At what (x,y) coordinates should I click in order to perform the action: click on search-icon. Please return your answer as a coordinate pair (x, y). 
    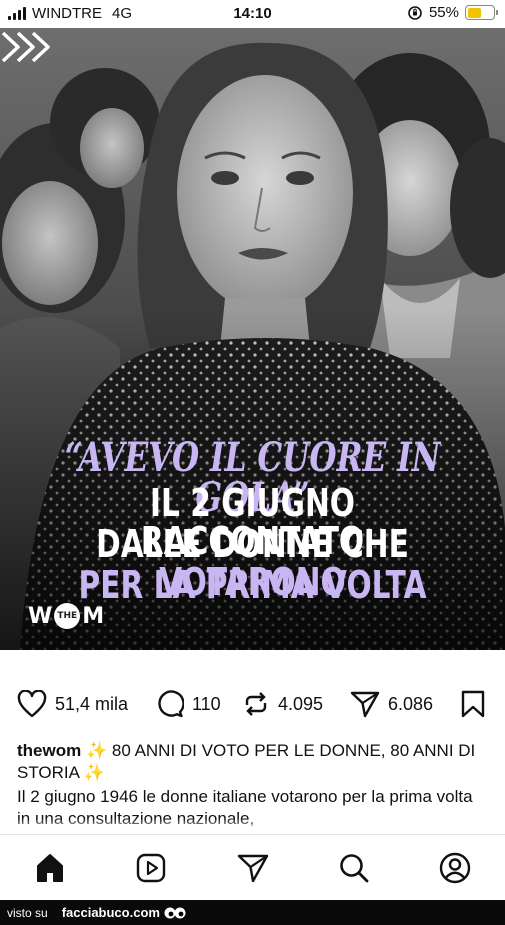
    Looking at the image, I should click on (354, 868).